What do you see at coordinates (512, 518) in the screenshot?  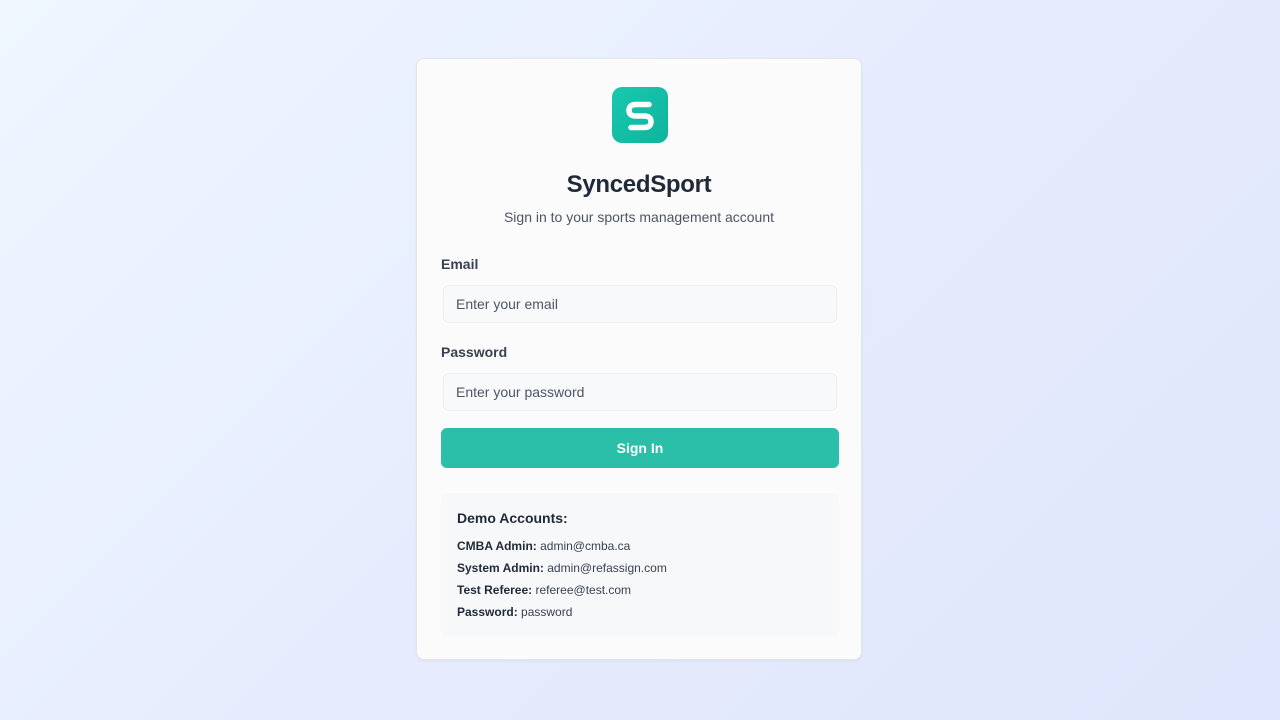 I see `demo-accounts-title: Demo Accounts:` at bounding box center [512, 518].